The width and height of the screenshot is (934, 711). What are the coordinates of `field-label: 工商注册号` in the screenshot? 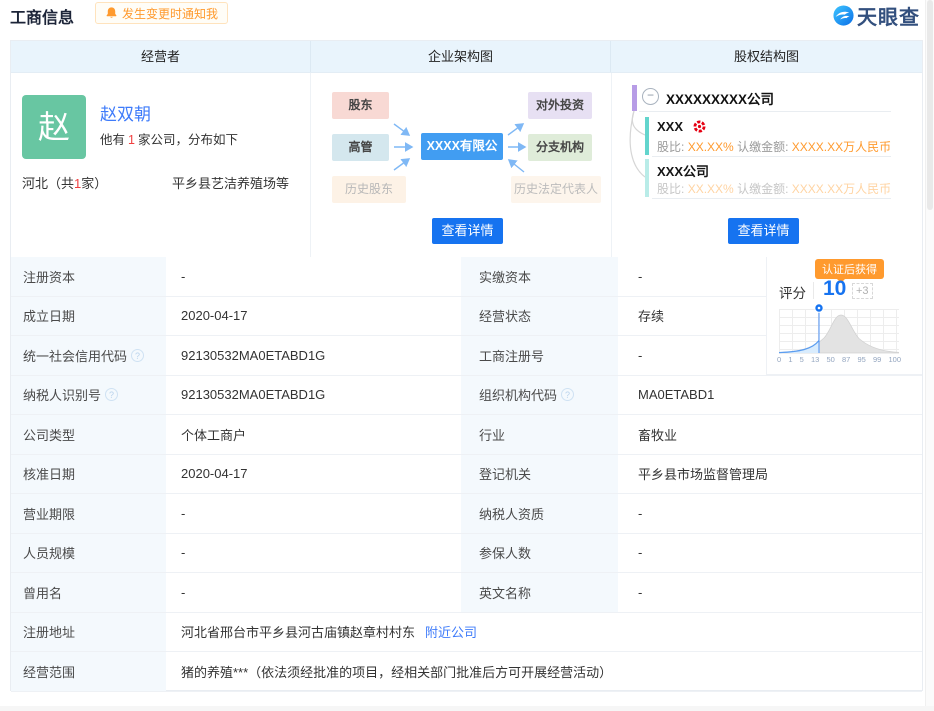 It's located at (539, 355).